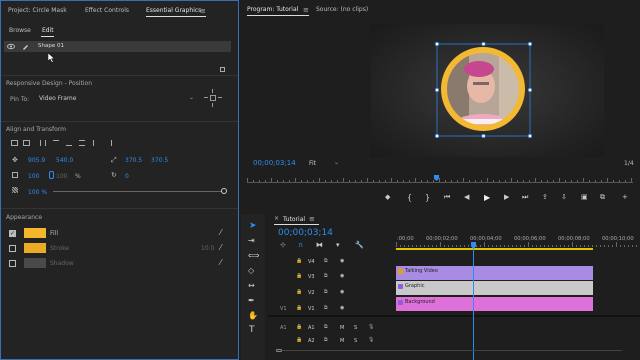 Image resolution: width=640 pixels, height=360 pixels. What do you see at coordinates (545, 197) in the screenshot?
I see `lift-icon: ⇪` at bounding box center [545, 197].